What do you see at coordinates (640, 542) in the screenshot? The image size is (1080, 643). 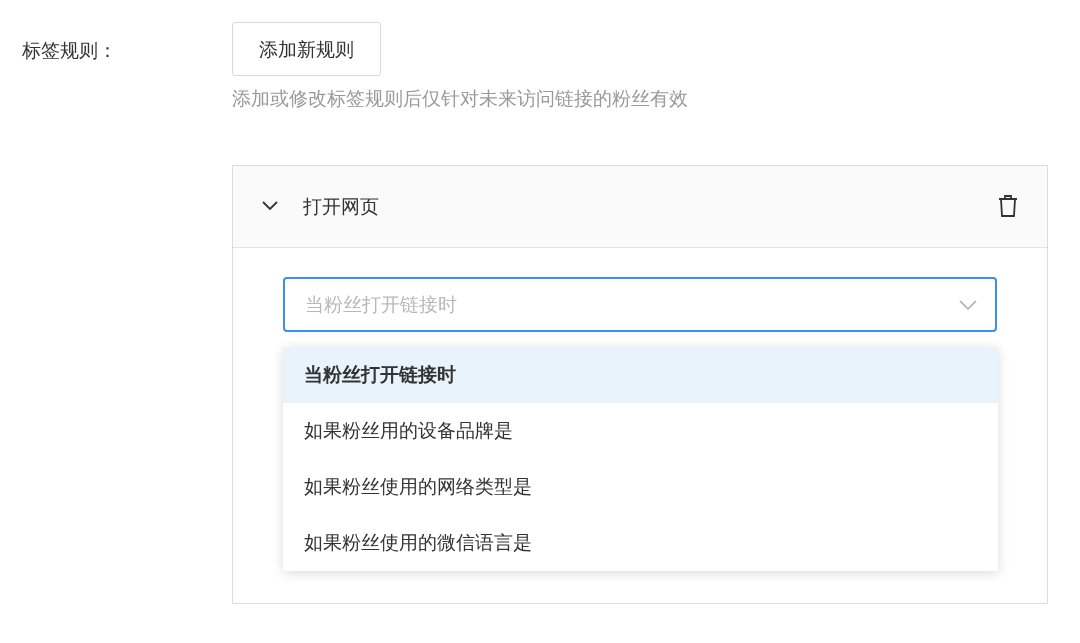 I see `dropdown-option: 如果粉丝使用的微信语言是` at bounding box center [640, 542].